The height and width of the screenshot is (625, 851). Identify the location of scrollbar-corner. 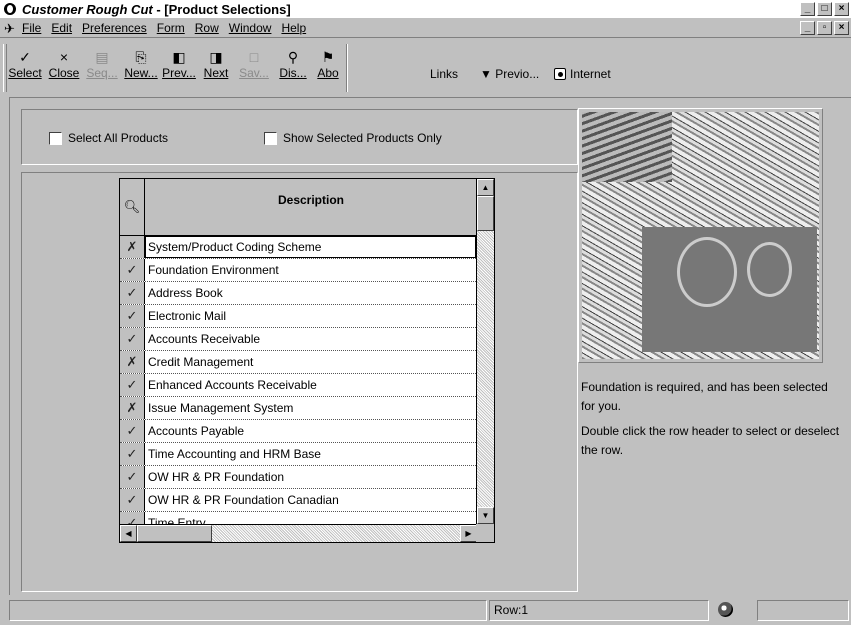
(485, 533).